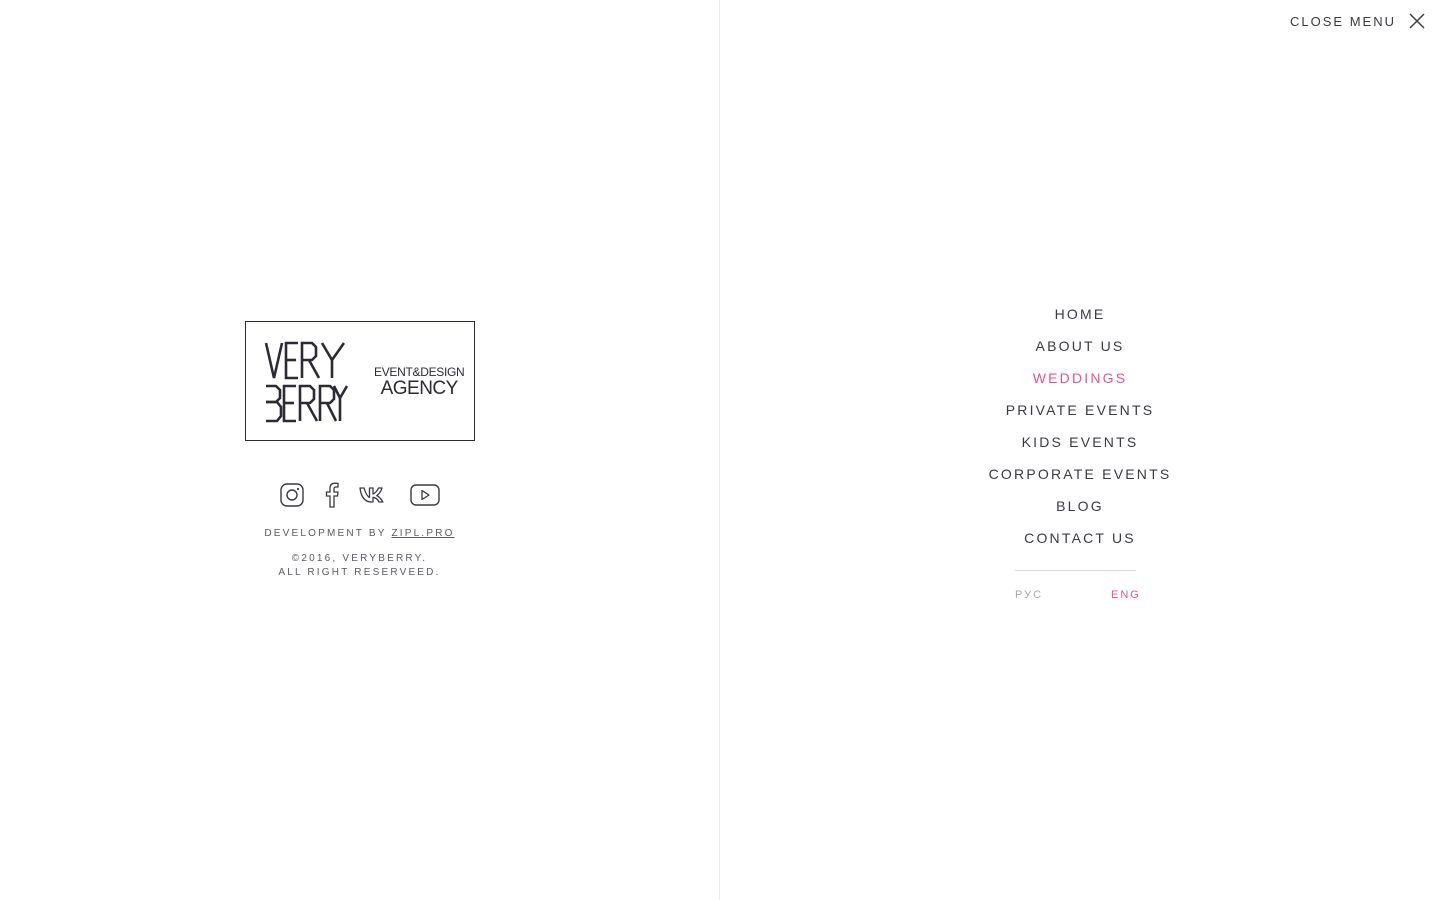  I want to click on nav-item-private-events: PRIVATE EVENTS, so click(1080, 412).